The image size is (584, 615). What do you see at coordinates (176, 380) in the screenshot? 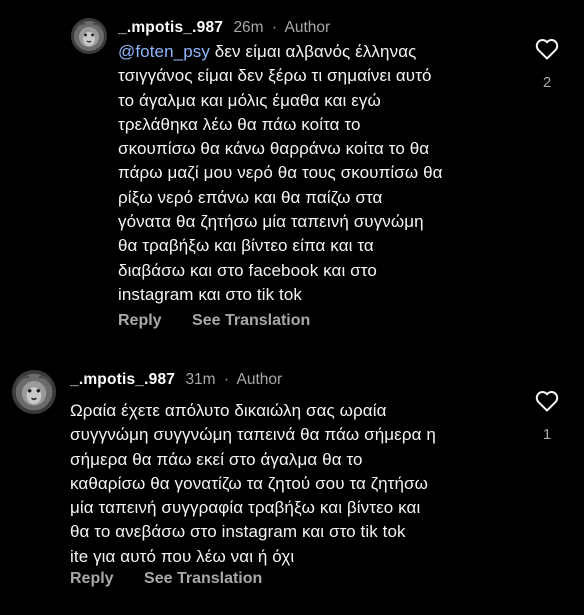
I see `comment-header: _.mpotis_.987 31m · Author` at bounding box center [176, 380].